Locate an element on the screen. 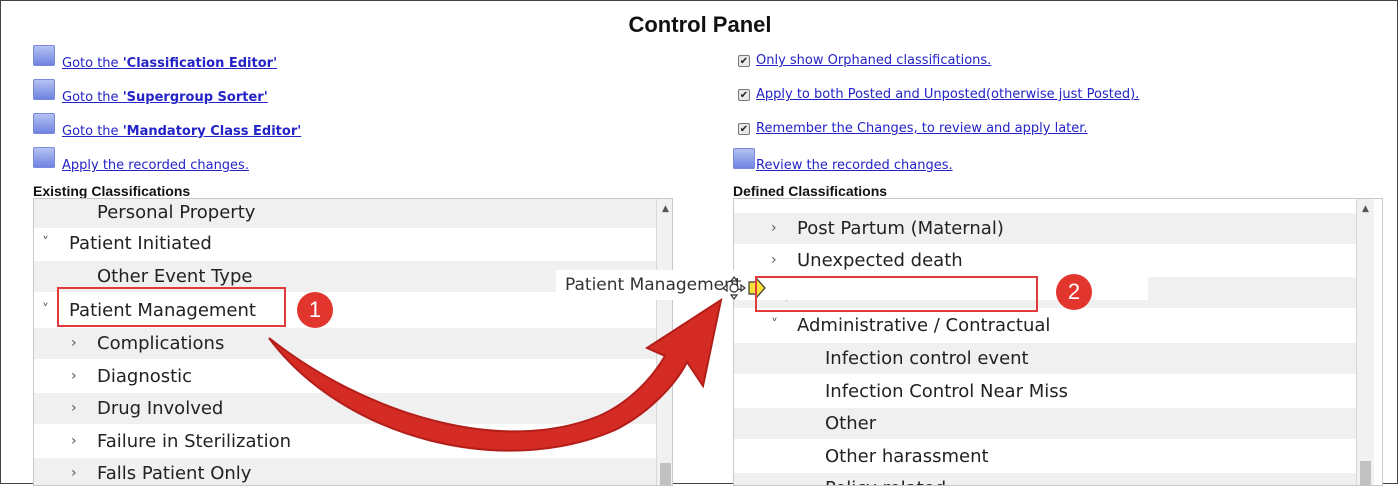 The height and width of the screenshot is (486, 1400). tree-item-label: Complications is located at coordinates (161, 343).